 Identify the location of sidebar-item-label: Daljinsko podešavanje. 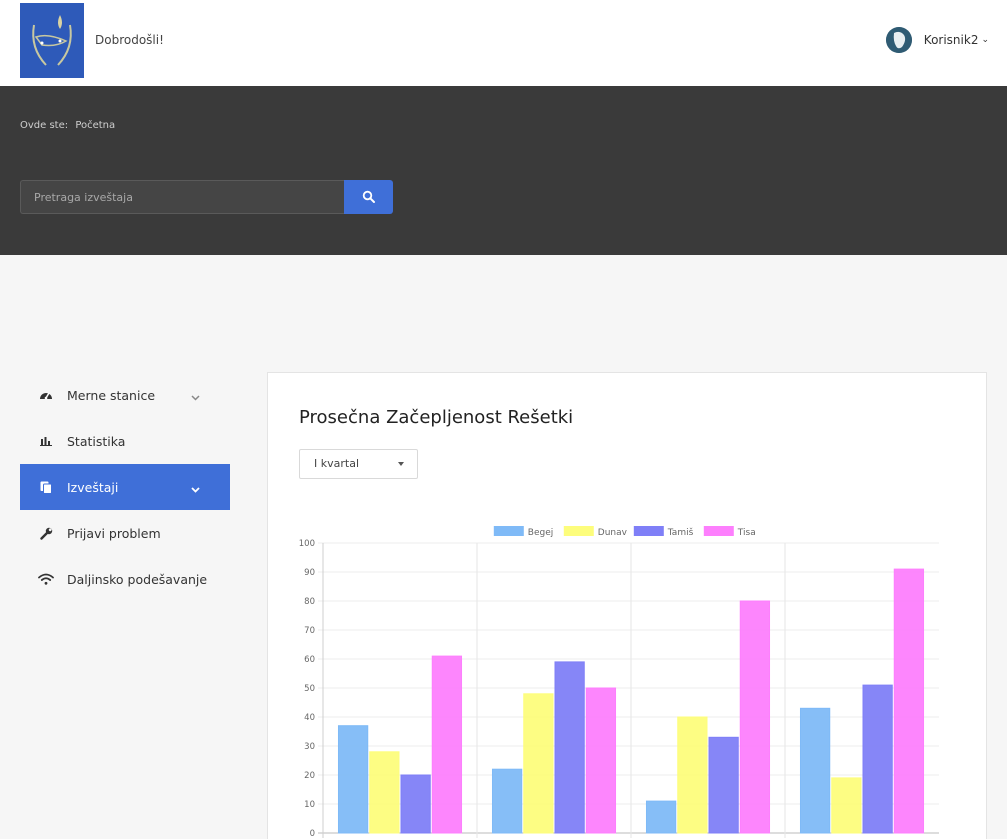
(137, 579).